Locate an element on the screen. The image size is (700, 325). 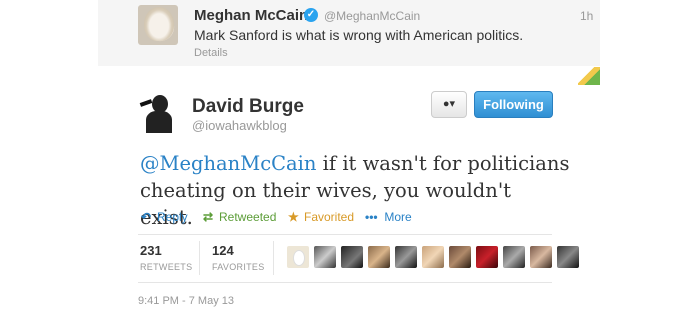
dots-icon: ••• is located at coordinates (371, 217).